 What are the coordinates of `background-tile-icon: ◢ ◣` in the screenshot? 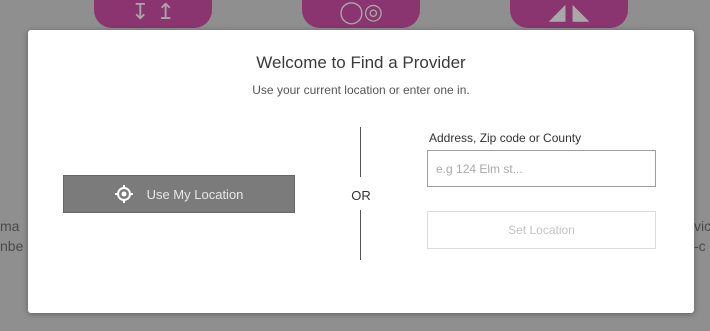 It's located at (569, 12).